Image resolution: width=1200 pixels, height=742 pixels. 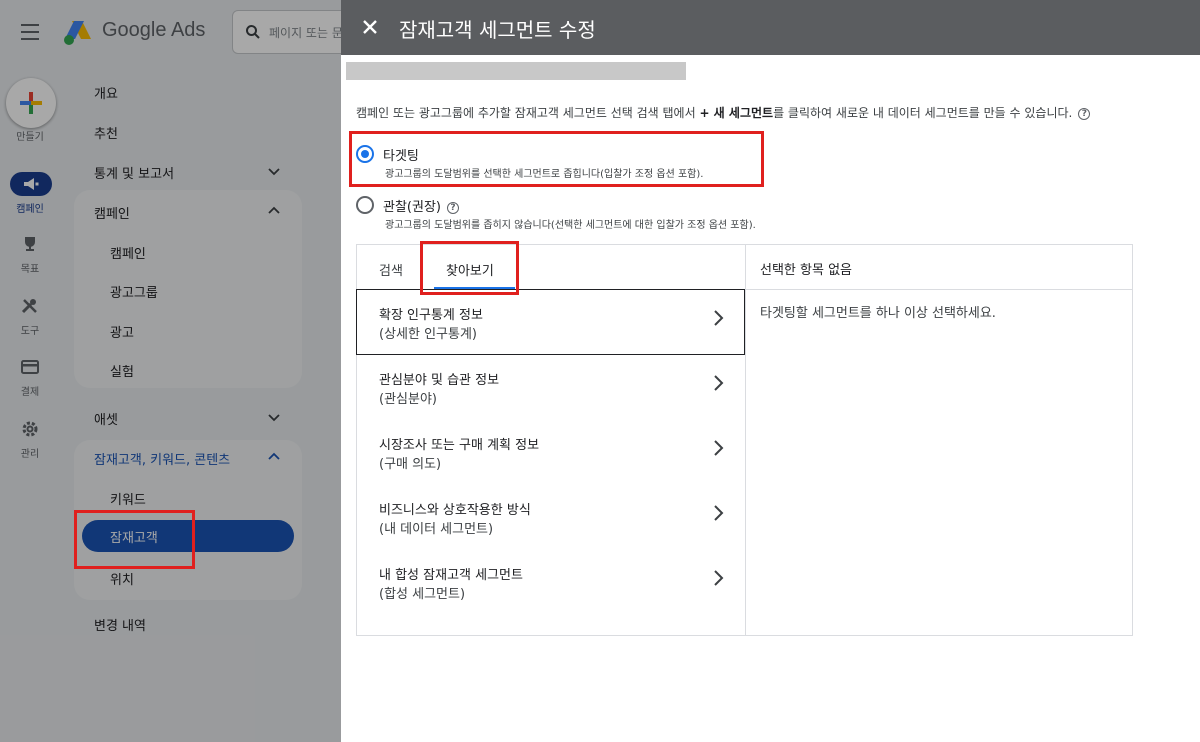 What do you see at coordinates (134, 539) in the screenshot?
I see `highlight-box-audiences` at bounding box center [134, 539].